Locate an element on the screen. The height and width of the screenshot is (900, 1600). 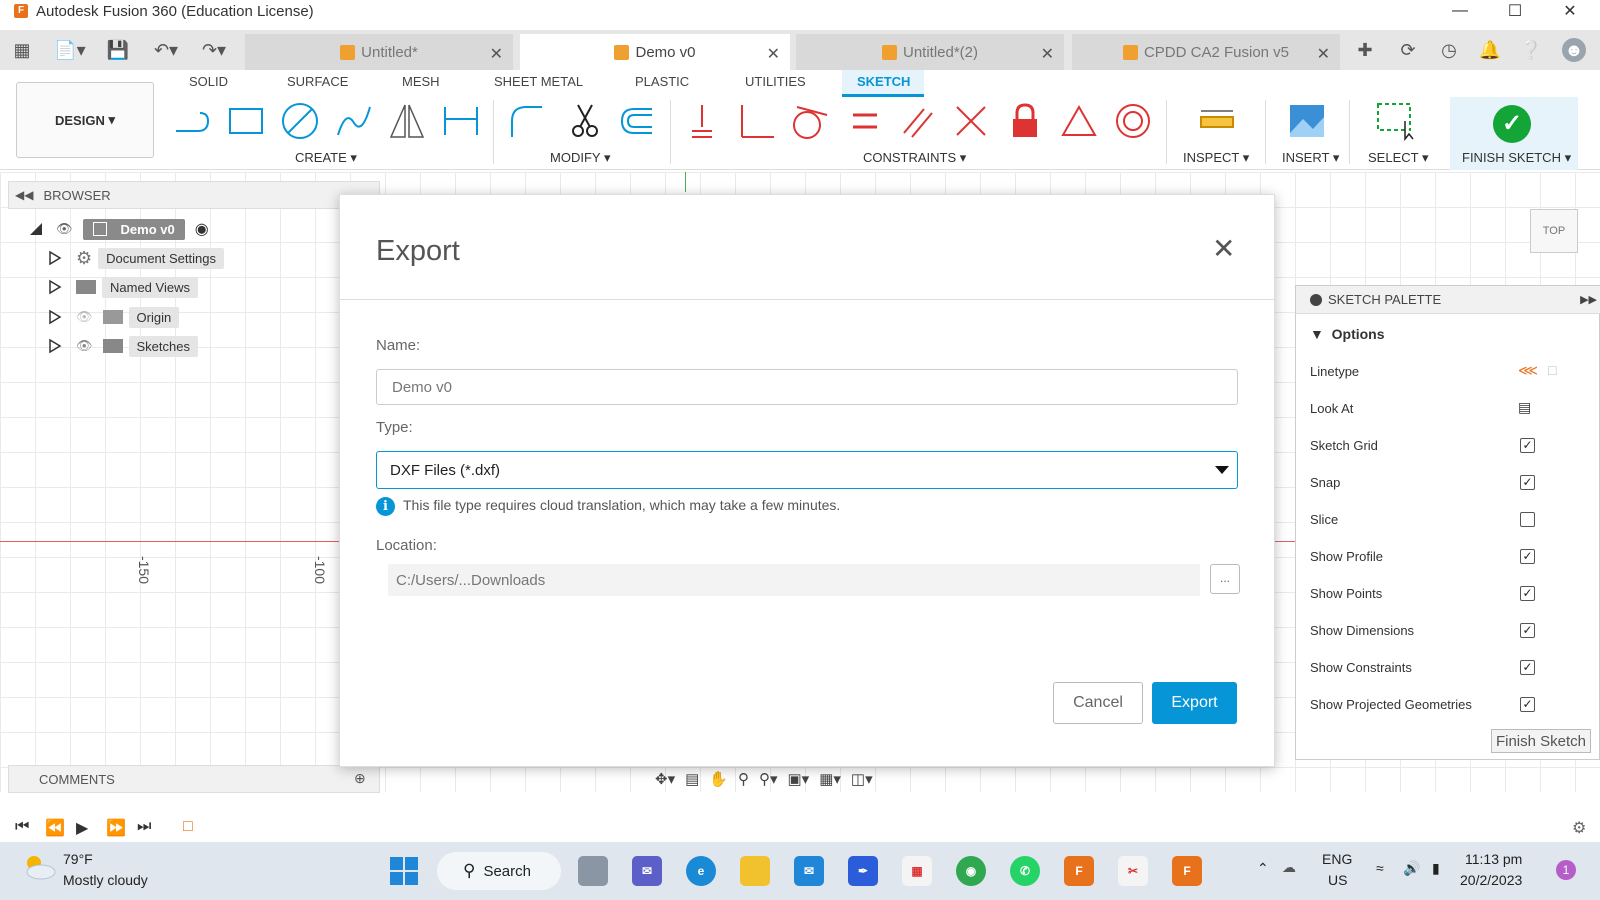
close-window-button: ✕ is located at coordinates (1570, 11).